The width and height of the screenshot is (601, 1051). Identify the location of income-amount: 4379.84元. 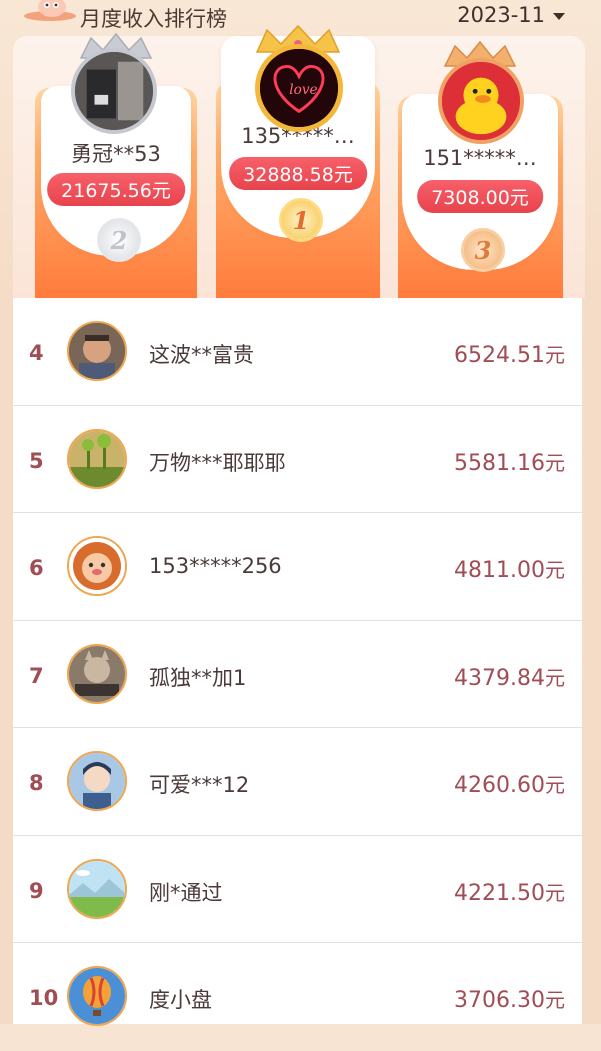
(509, 676).